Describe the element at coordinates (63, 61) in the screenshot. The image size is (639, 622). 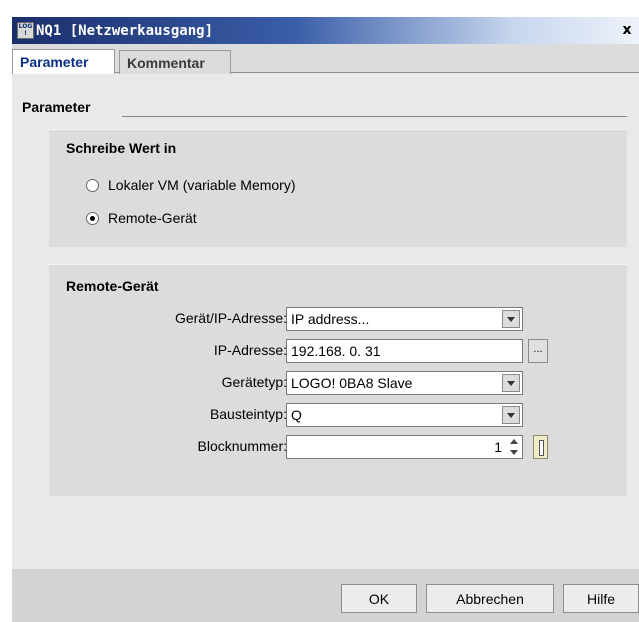
I see `tab-parameter: Parameter` at that location.